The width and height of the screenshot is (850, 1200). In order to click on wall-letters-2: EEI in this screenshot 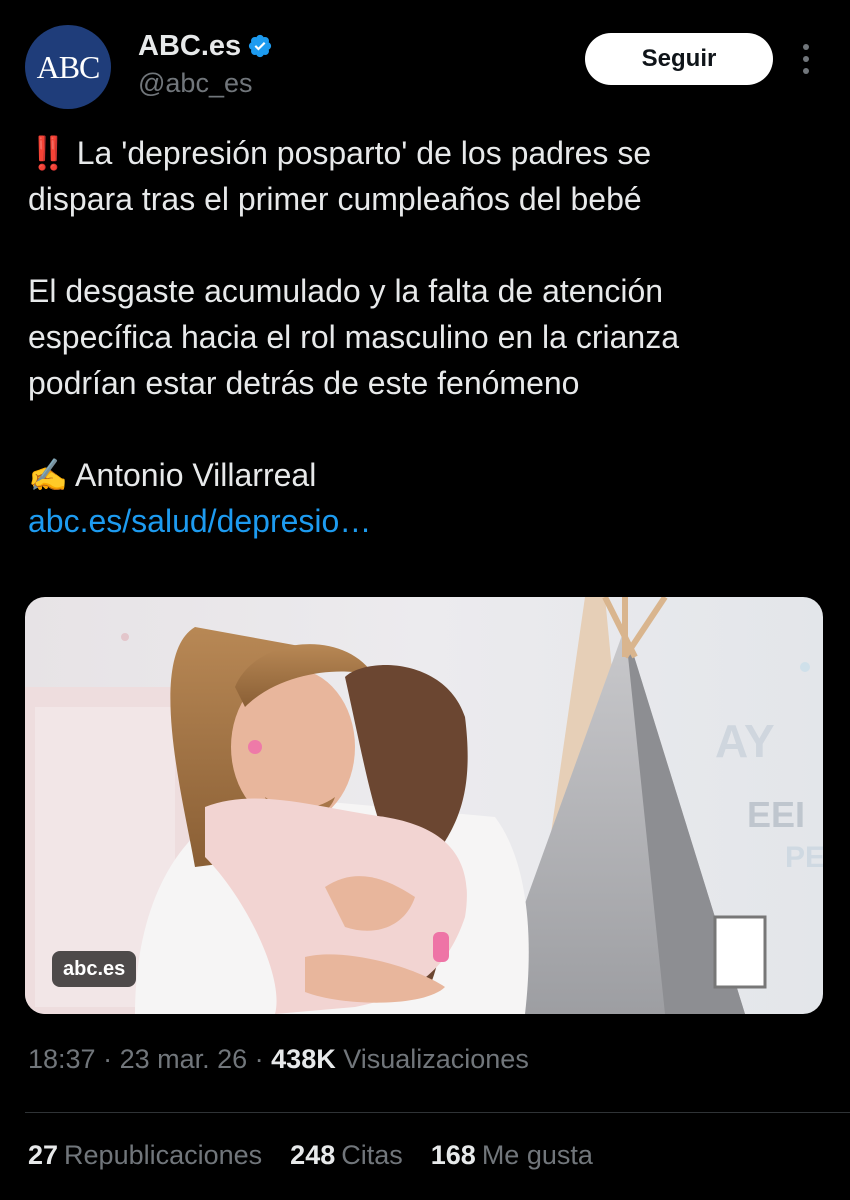, I will do `click(776, 814)`.